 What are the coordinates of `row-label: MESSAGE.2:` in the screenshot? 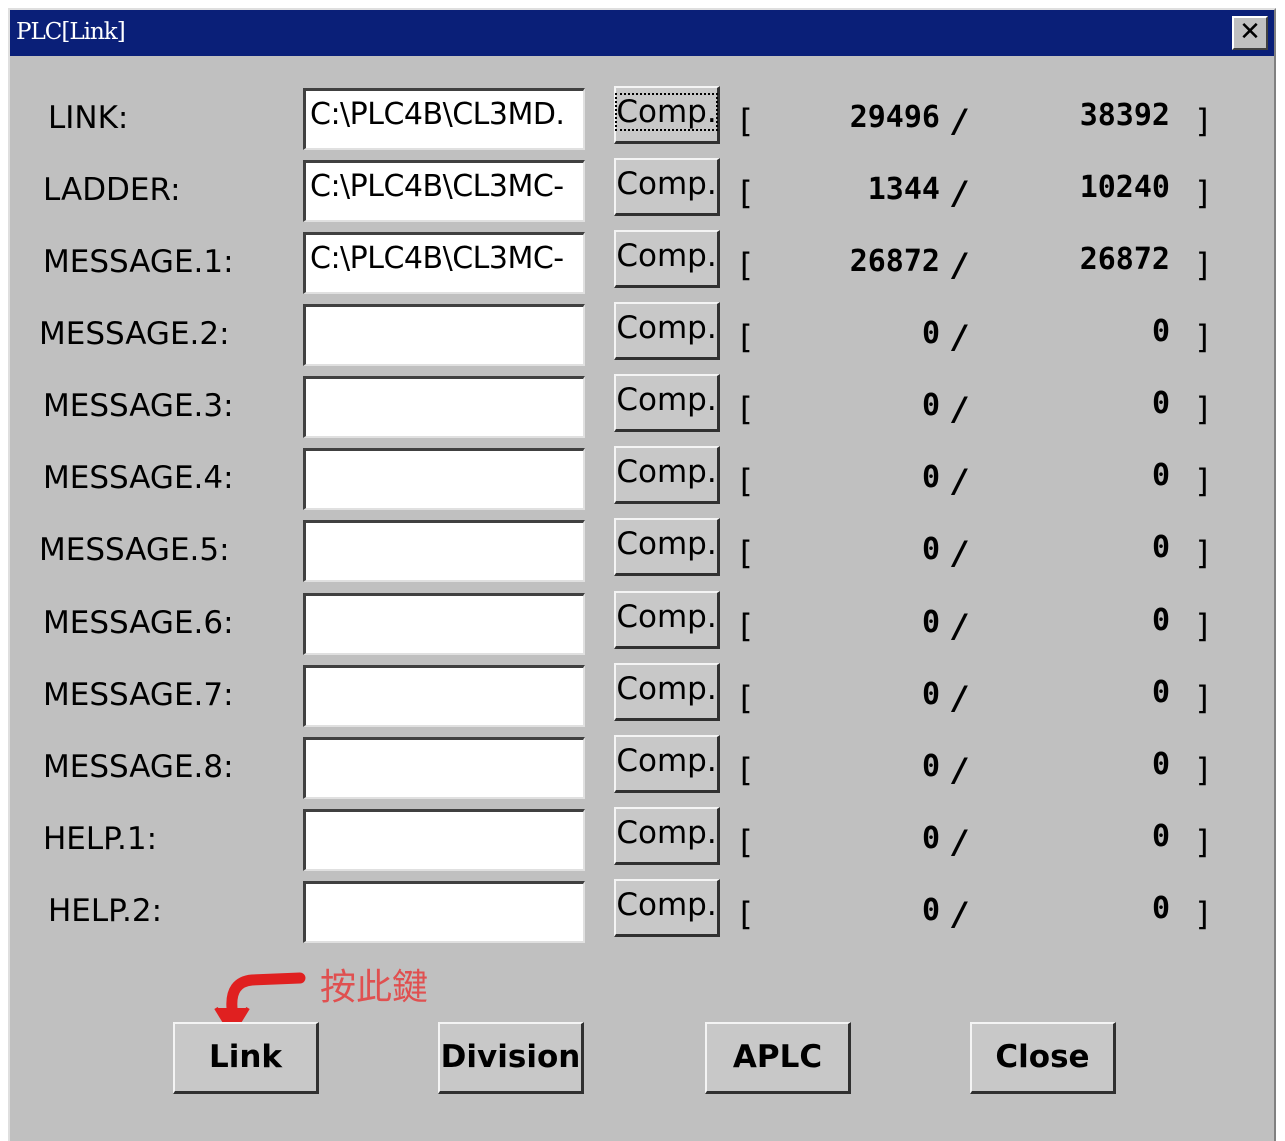 It's located at (134, 334).